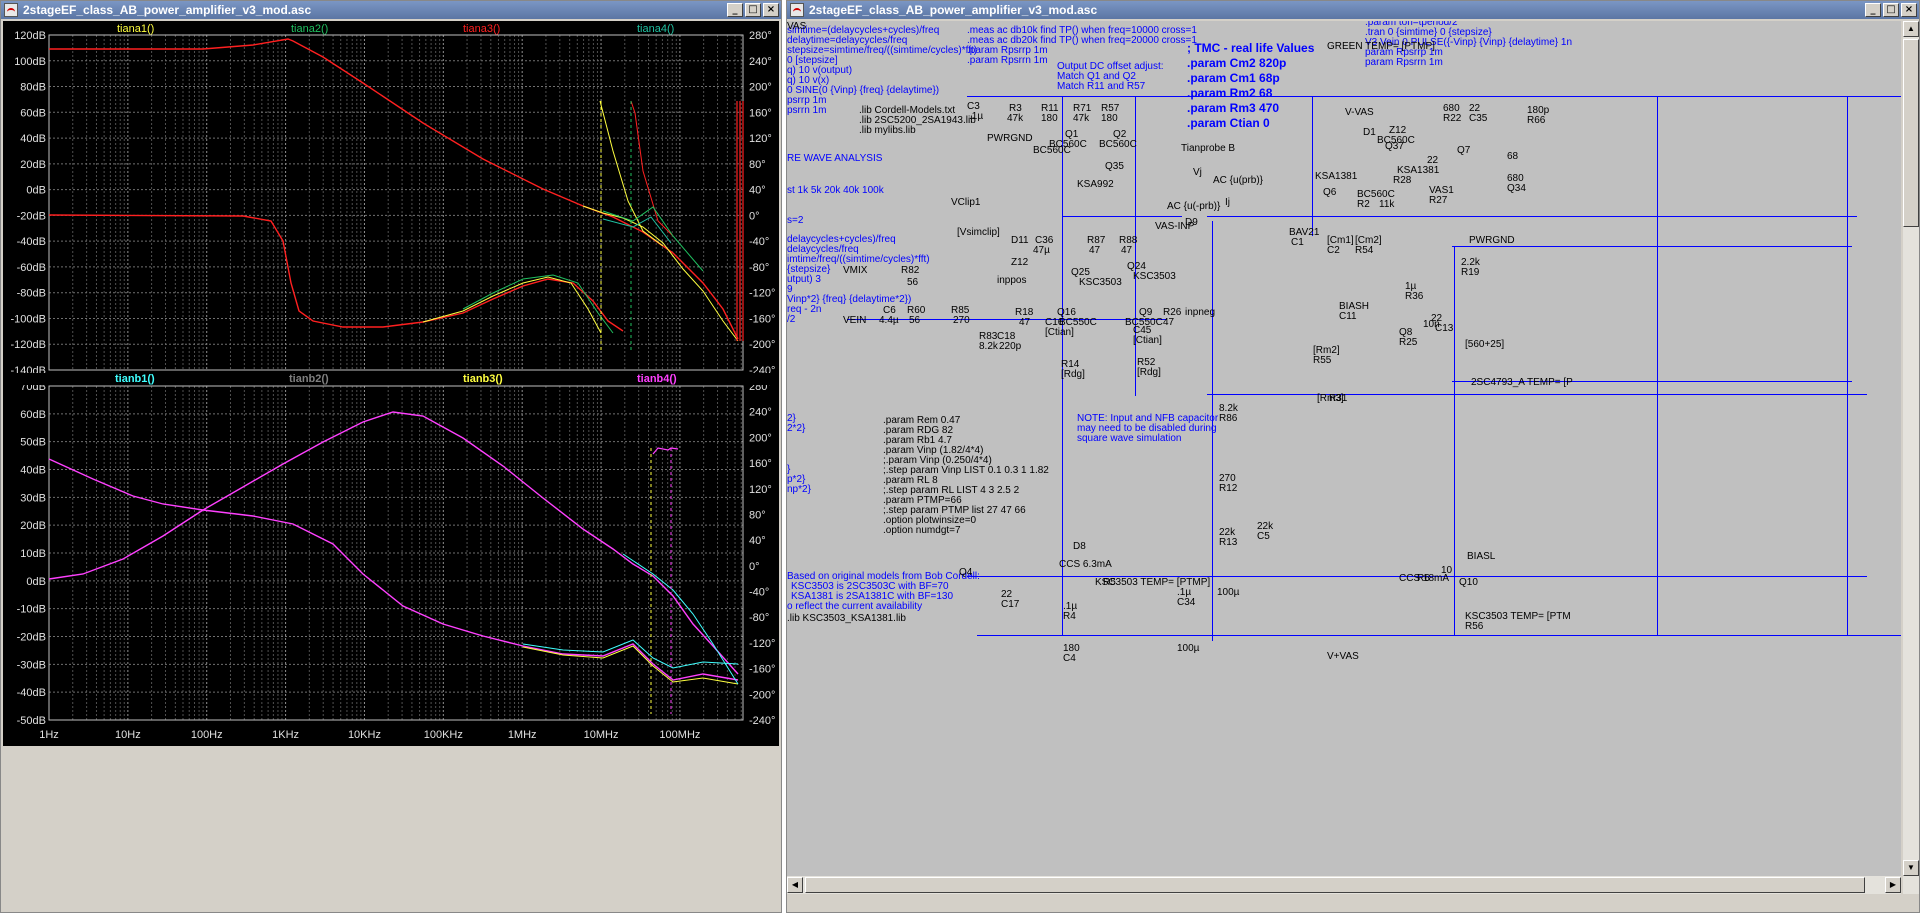 Image resolution: width=1920 pixels, height=913 pixels. I want to click on component-label: 11k, so click(1386, 205).